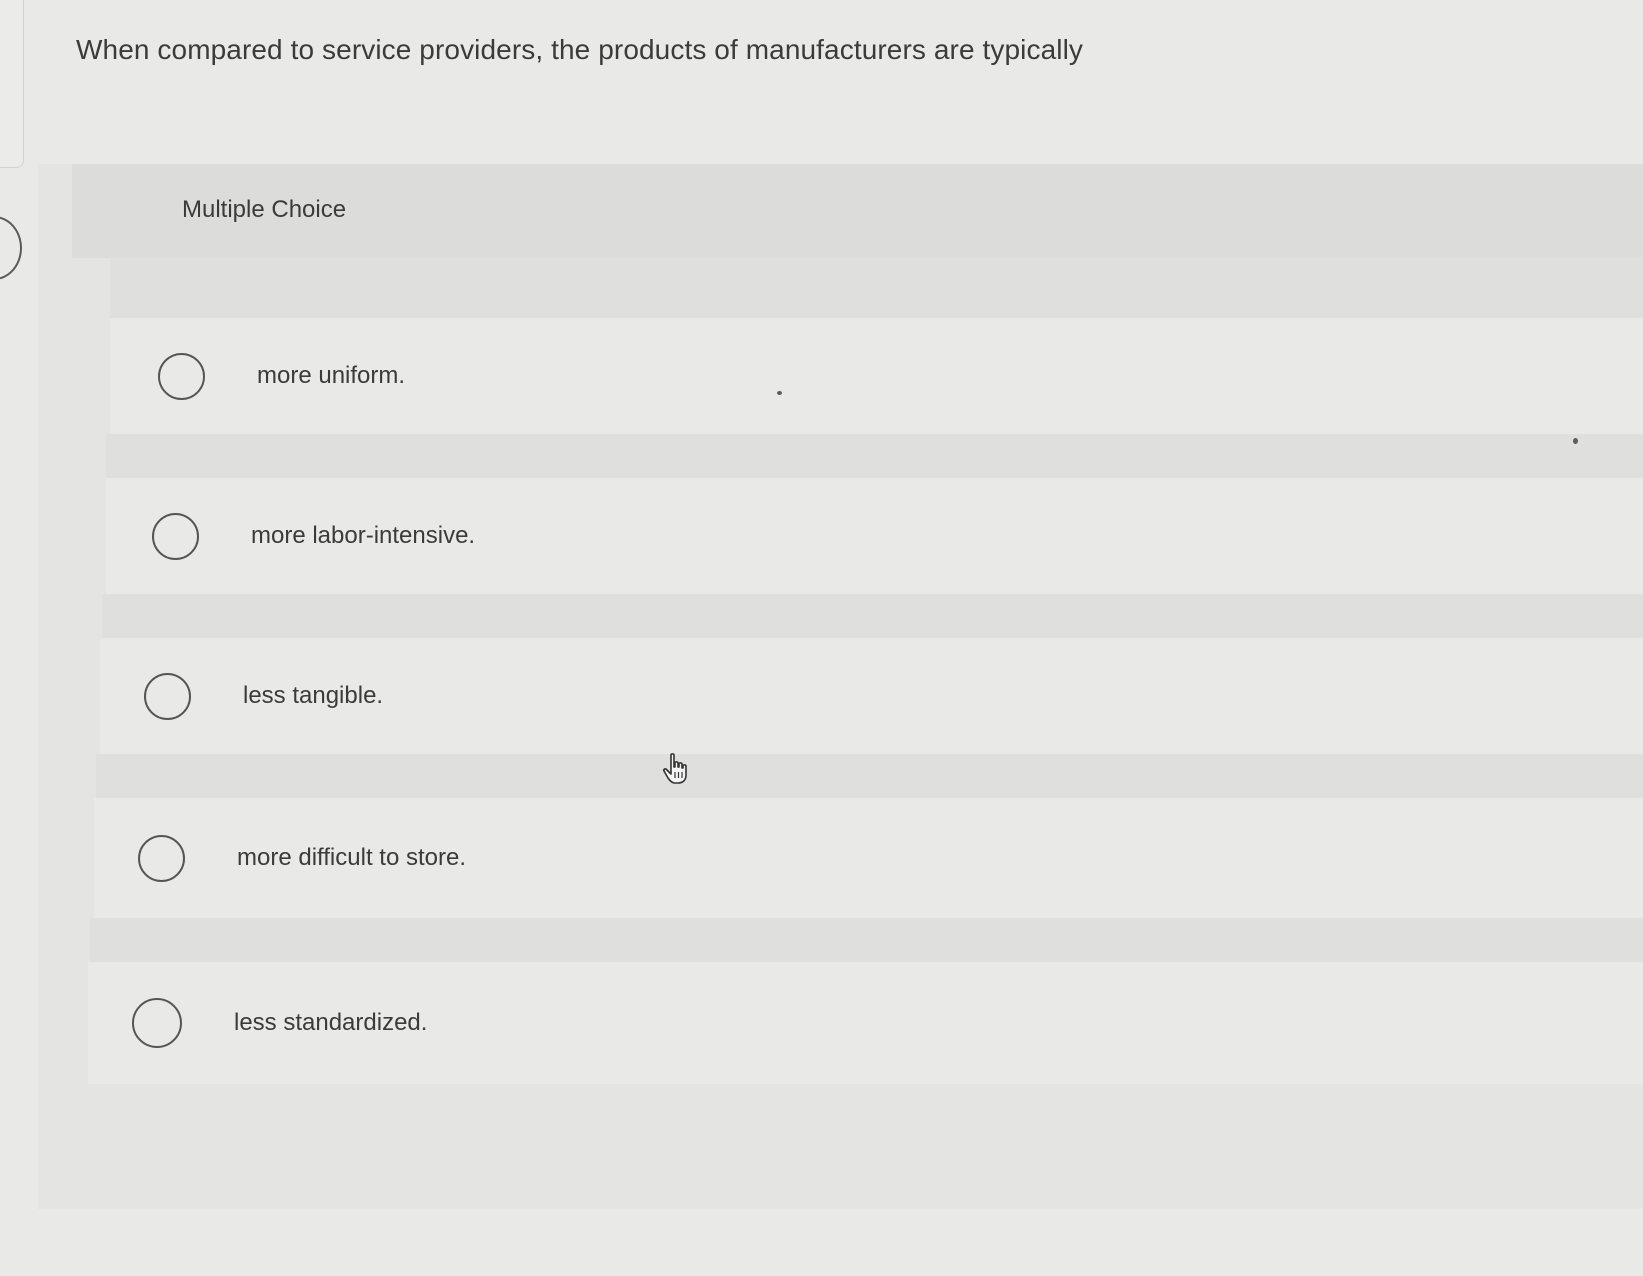 This screenshot has width=1643, height=1276. I want to click on answer-option-label: less tangible., so click(313, 695).